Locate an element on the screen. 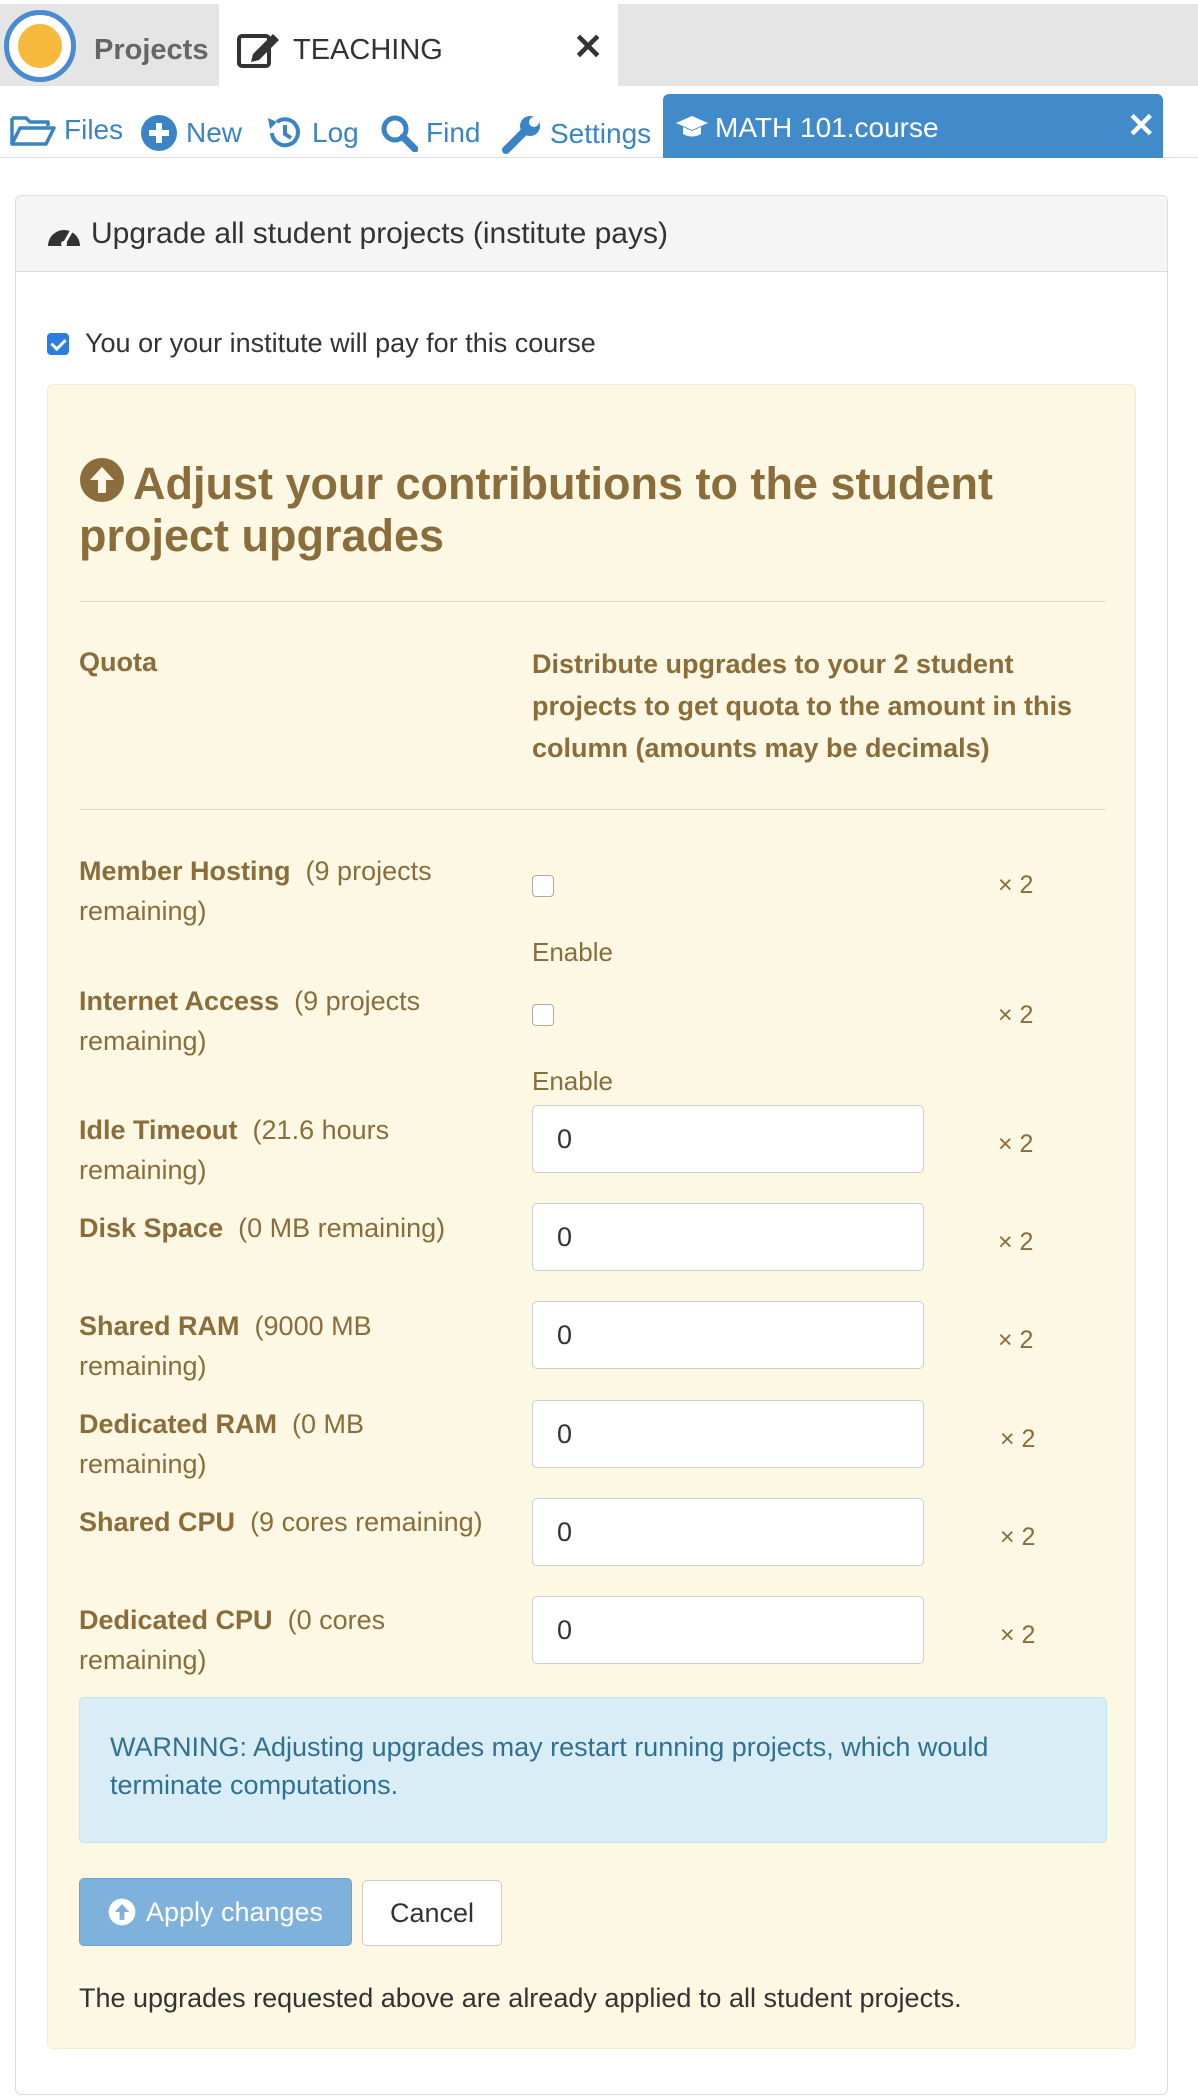  internet-access-checkbox is located at coordinates (543, 1015).